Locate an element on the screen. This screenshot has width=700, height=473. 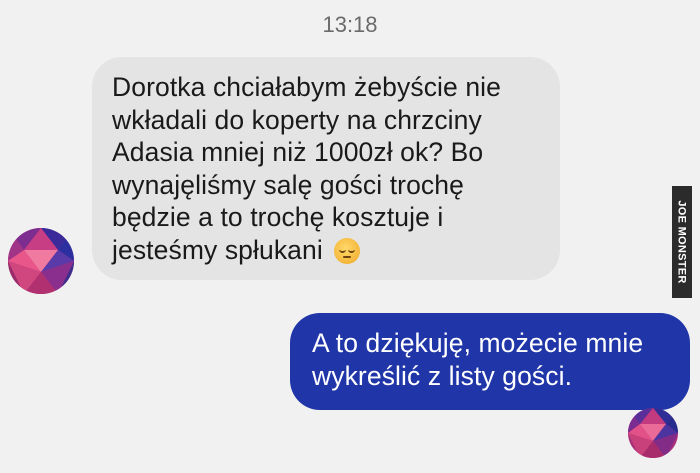
sender-avatar is located at coordinates (41, 261).